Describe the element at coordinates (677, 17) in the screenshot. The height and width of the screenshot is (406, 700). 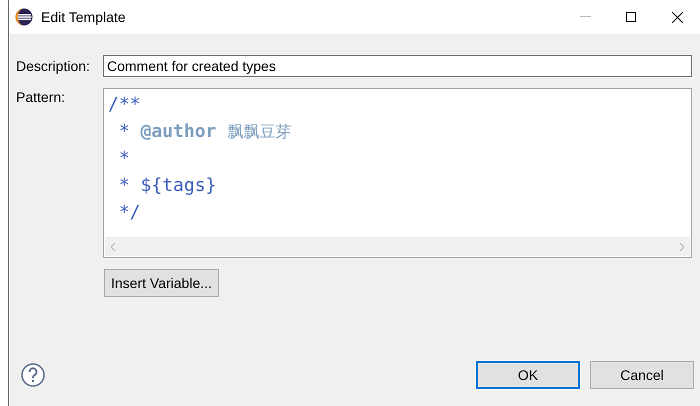
I see `close-icon` at that location.